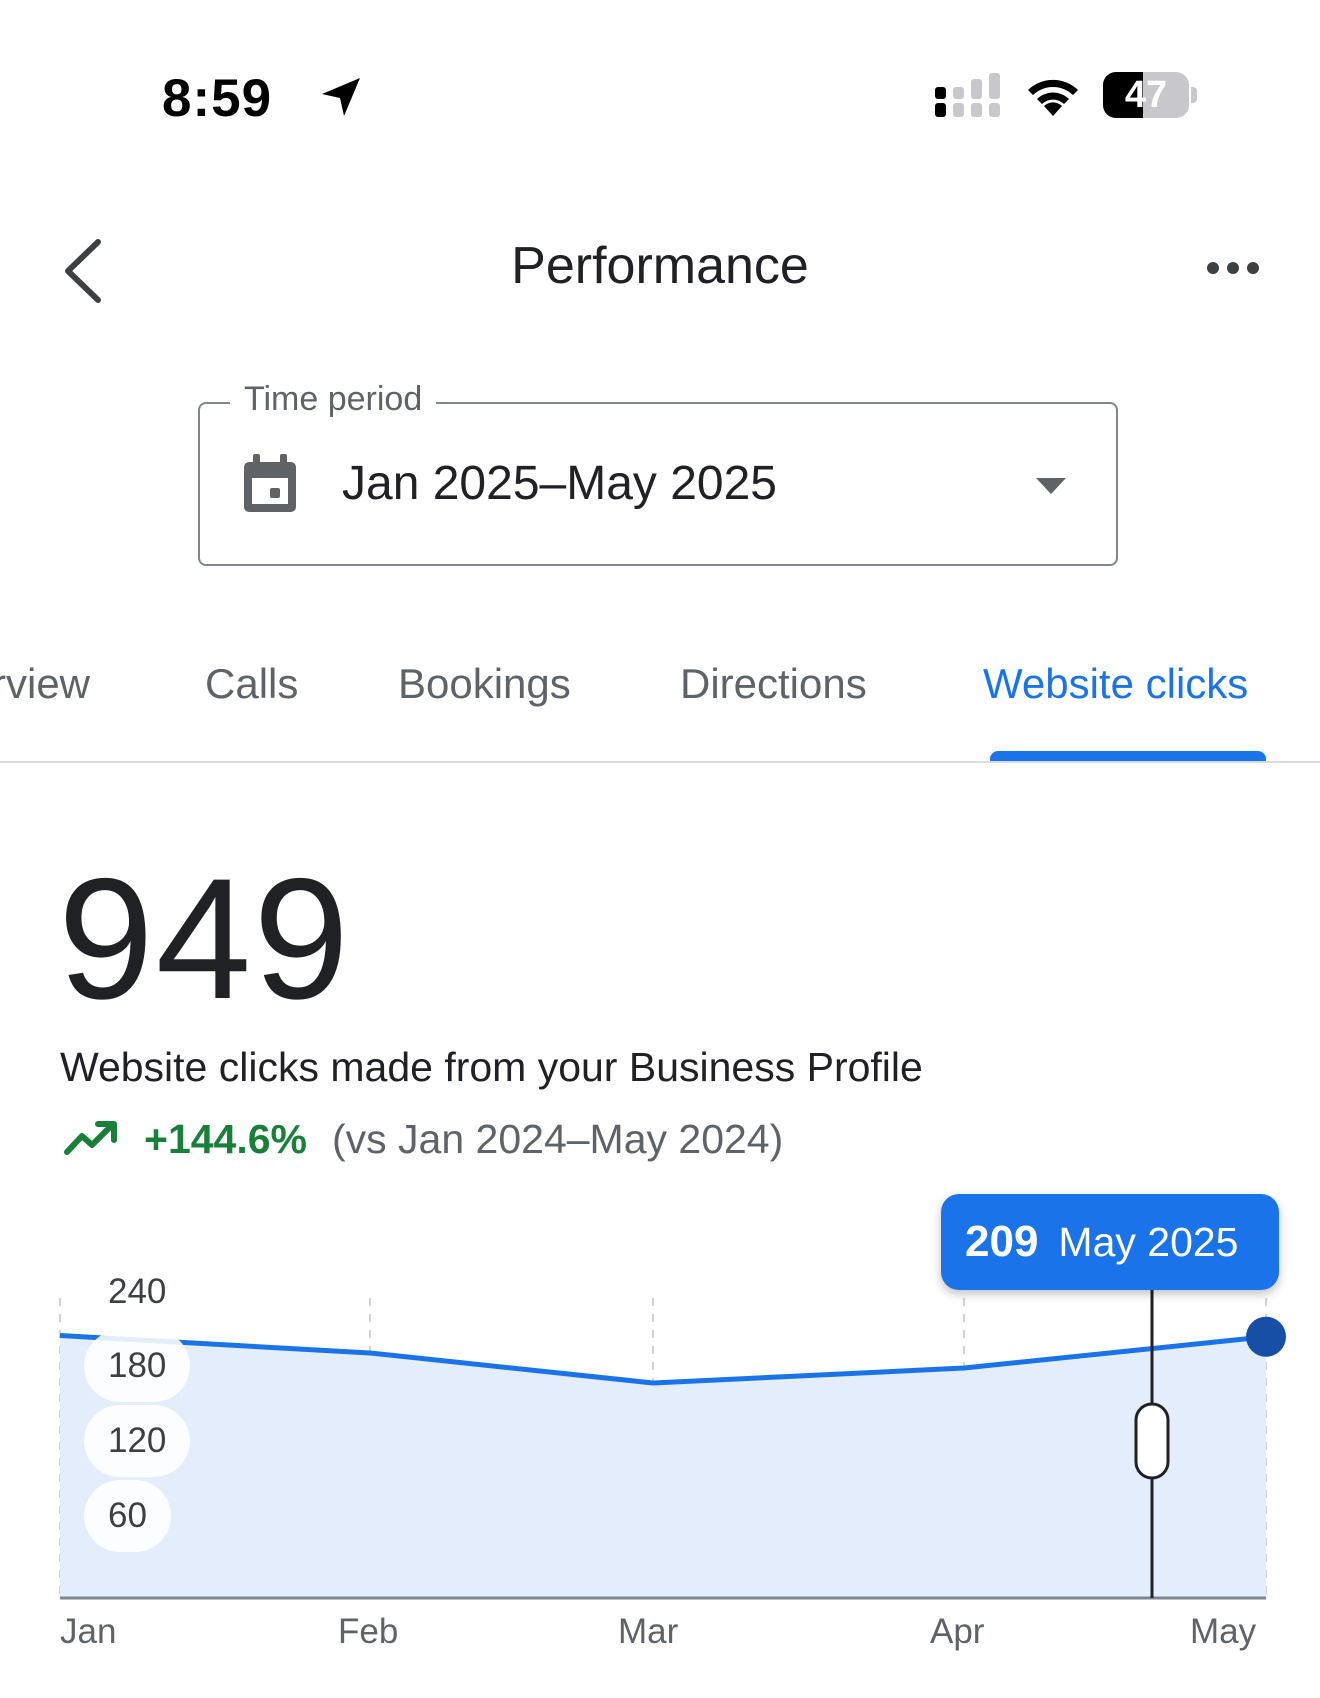 The height and width of the screenshot is (1698, 1320). I want to click on tooltip-value: 209, so click(1002, 1241).